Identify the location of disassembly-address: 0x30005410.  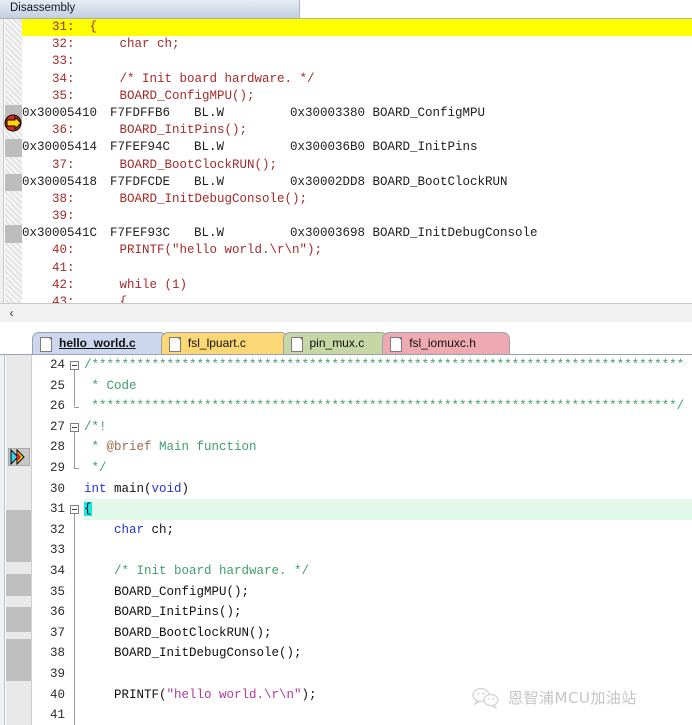
(60, 112).